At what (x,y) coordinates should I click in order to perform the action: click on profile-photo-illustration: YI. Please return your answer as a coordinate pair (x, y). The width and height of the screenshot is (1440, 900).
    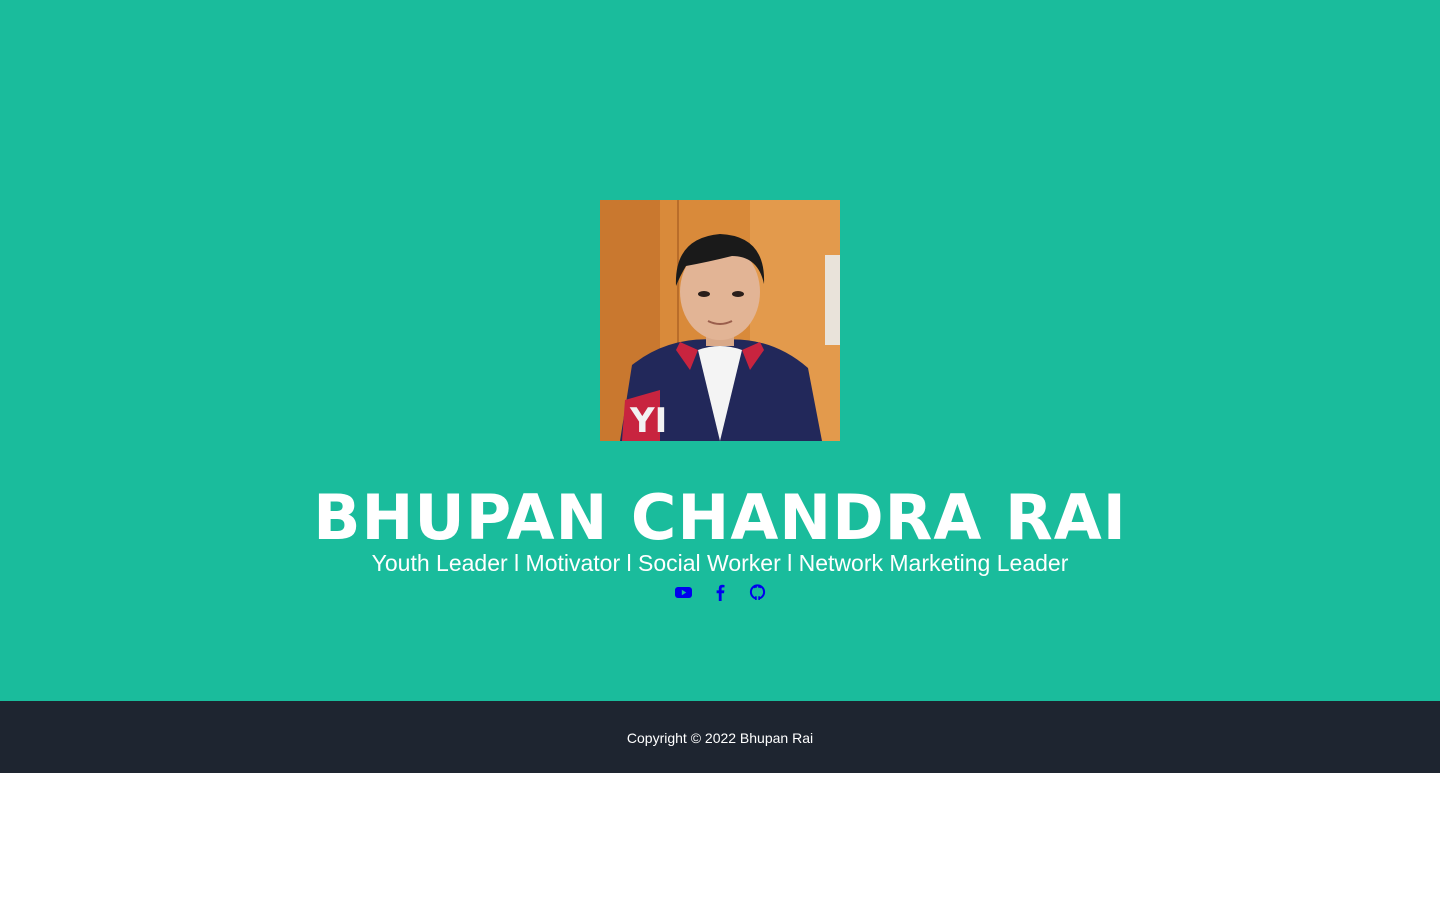
    Looking at the image, I should click on (720, 320).